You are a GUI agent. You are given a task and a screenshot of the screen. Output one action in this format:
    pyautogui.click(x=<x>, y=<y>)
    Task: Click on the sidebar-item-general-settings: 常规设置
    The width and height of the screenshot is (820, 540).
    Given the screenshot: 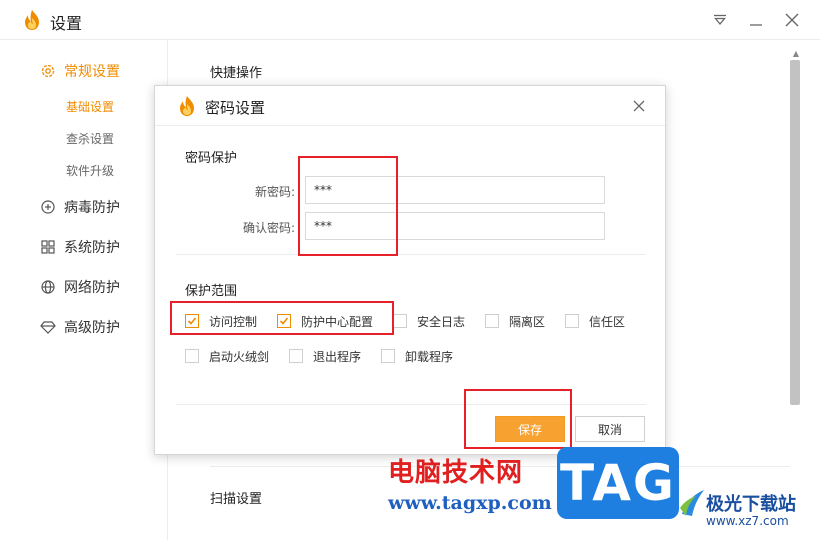 What is the action you would take?
    pyautogui.click(x=80, y=71)
    